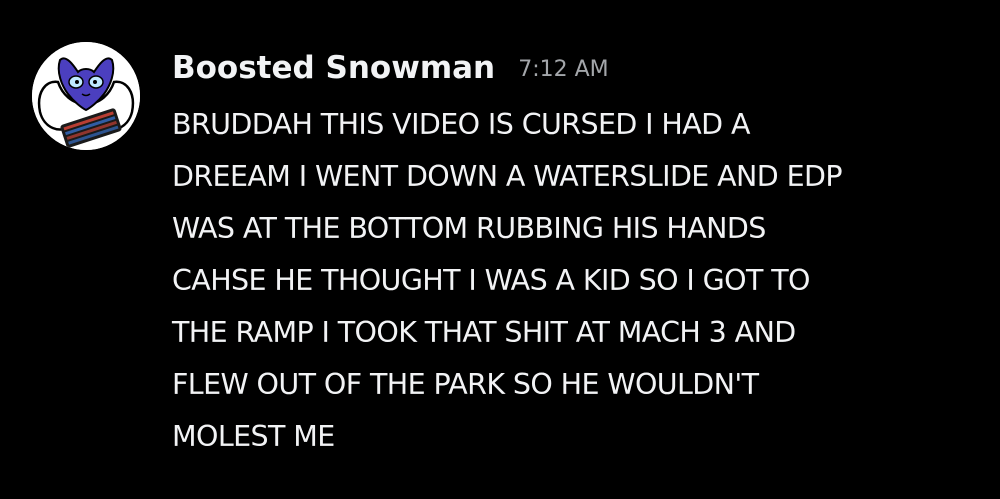 This screenshot has width=1000, height=499. I want to click on message-line: FLEW OUT OF THE PARK SO HE WOULDN'T, so click(465, 384).